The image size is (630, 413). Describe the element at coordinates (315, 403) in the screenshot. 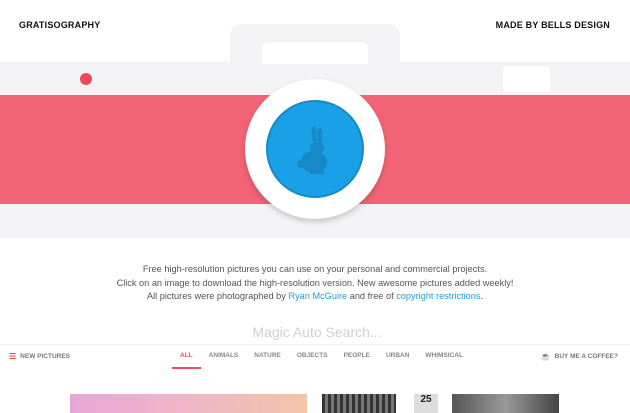

I see `photo-grid: 25` at that location.